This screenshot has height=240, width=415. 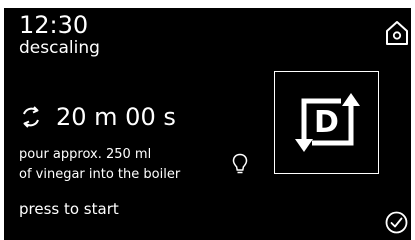 I want to click on timer-value: 20 m 00 s, so click(x=116, y=117).